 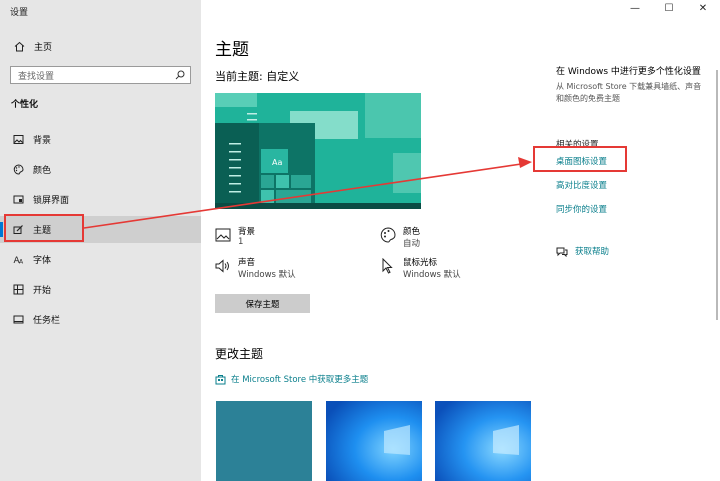 What do you see at coordinates (18, 199) in the screenshot?
I see `lock-screen-icon` at bounding box center [18, 199].